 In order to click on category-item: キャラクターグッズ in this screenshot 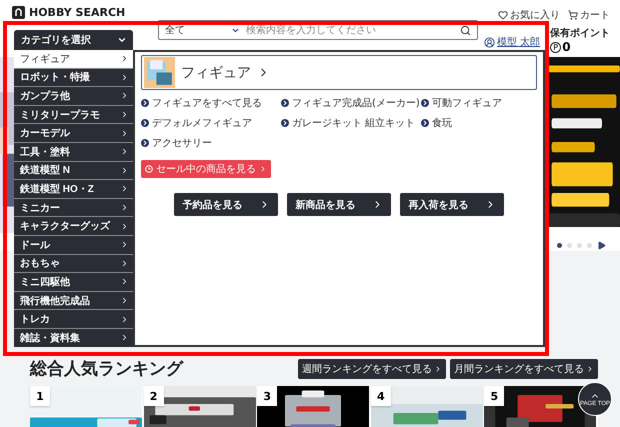, I will do `click(73, 226)`.